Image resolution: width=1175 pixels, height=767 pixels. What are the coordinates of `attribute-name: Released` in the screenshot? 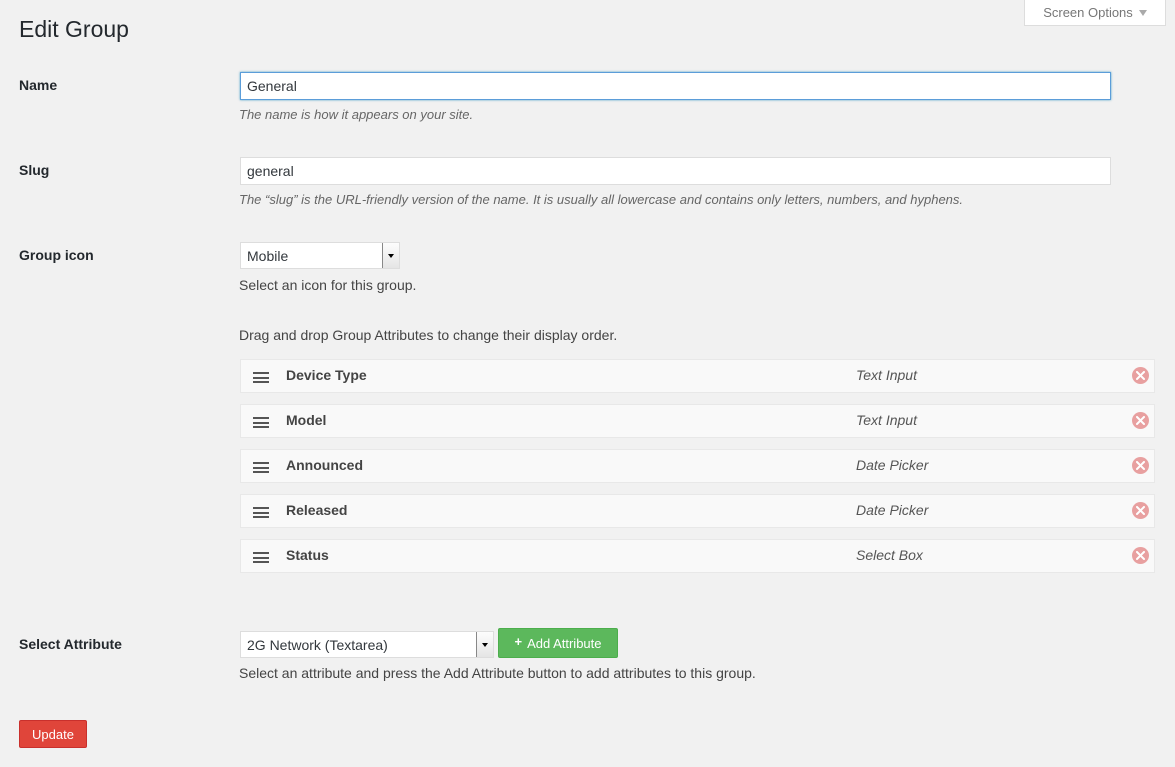 It's located at (317, 510).